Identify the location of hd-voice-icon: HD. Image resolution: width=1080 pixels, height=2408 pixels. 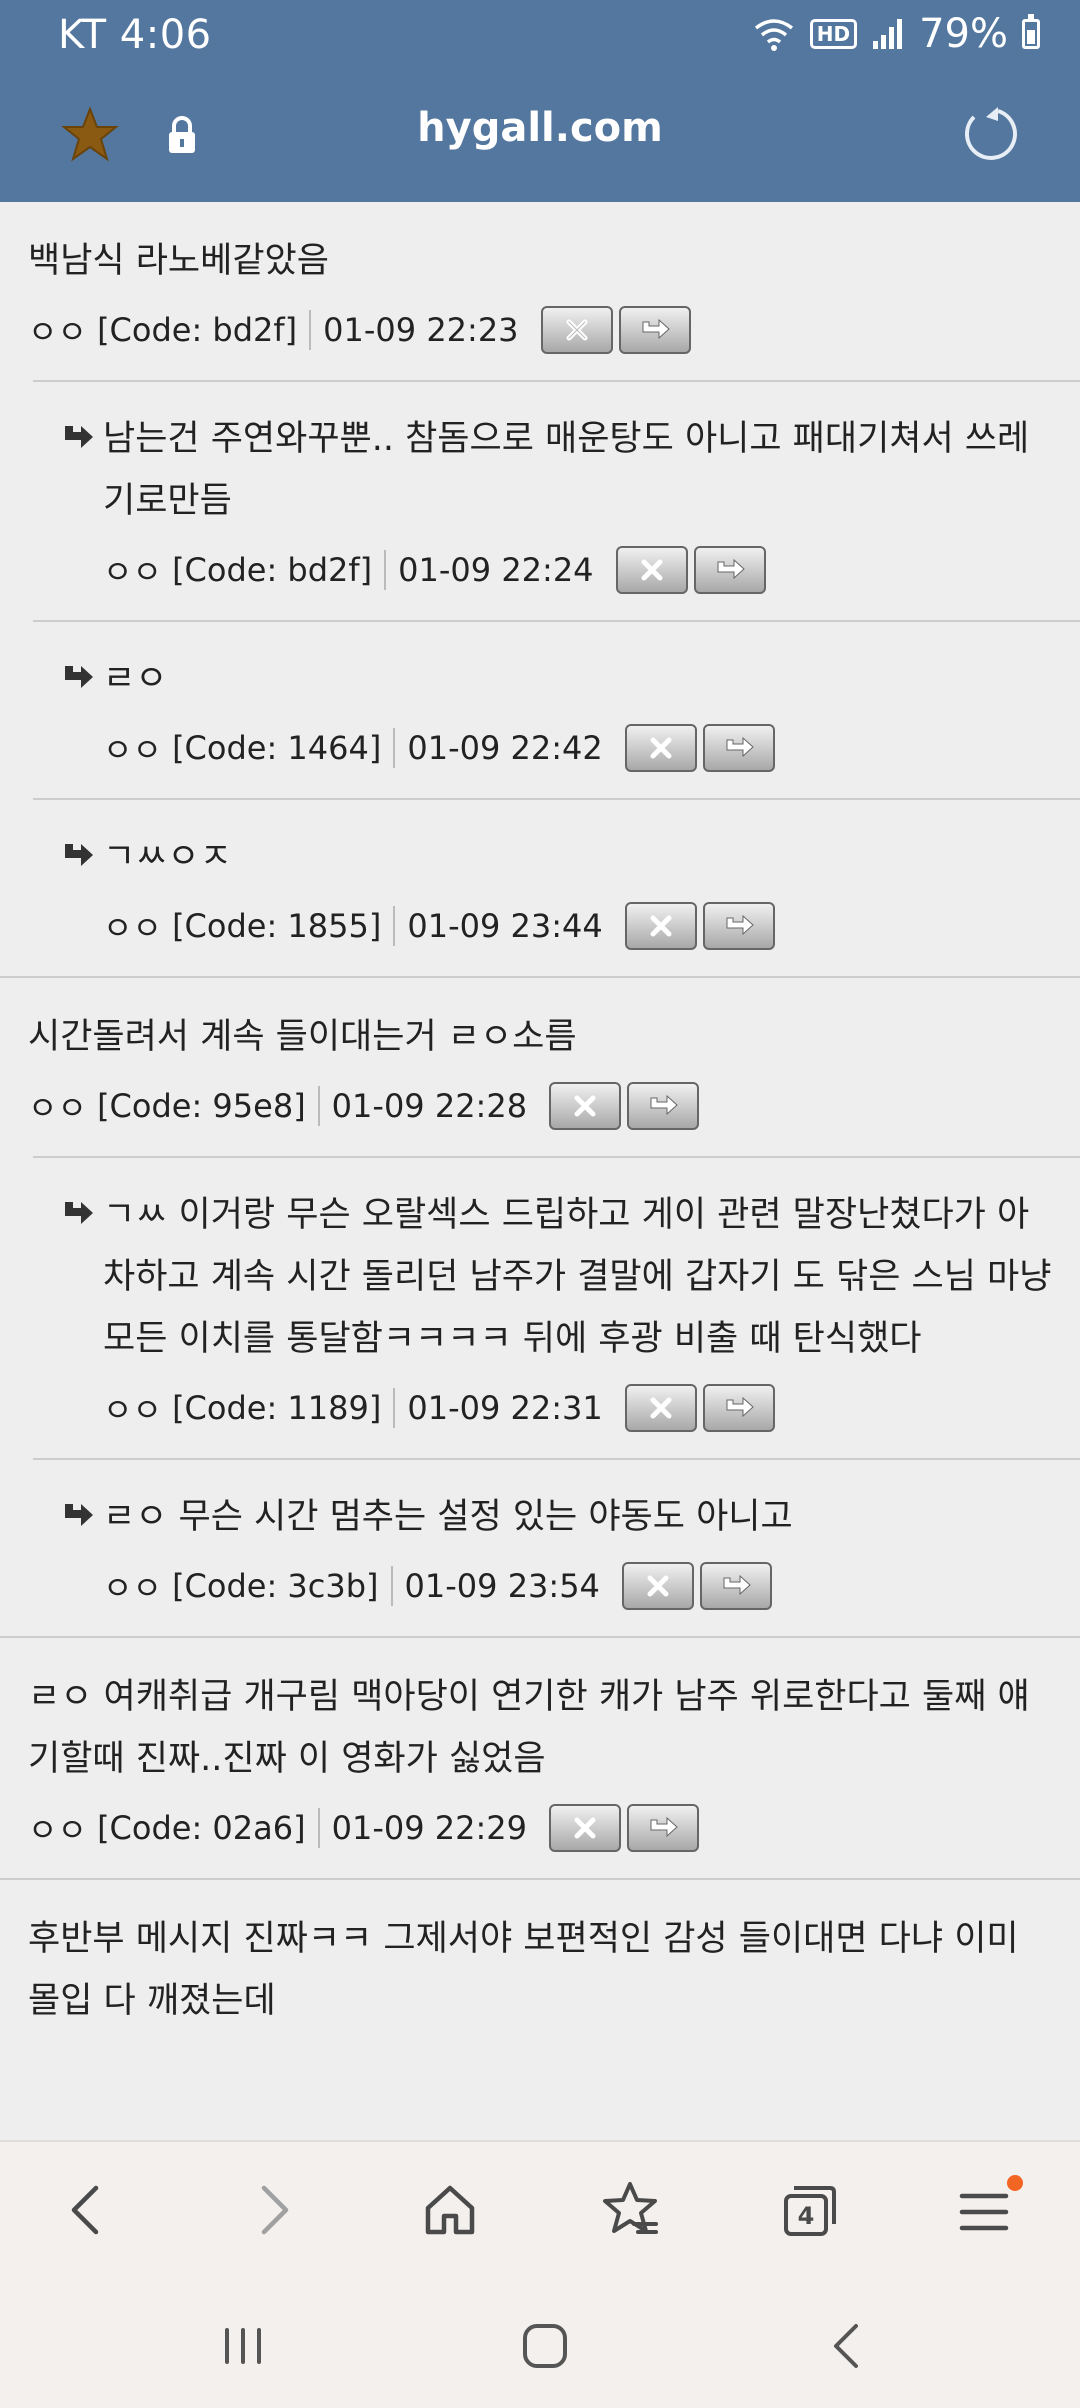
(833, 34).